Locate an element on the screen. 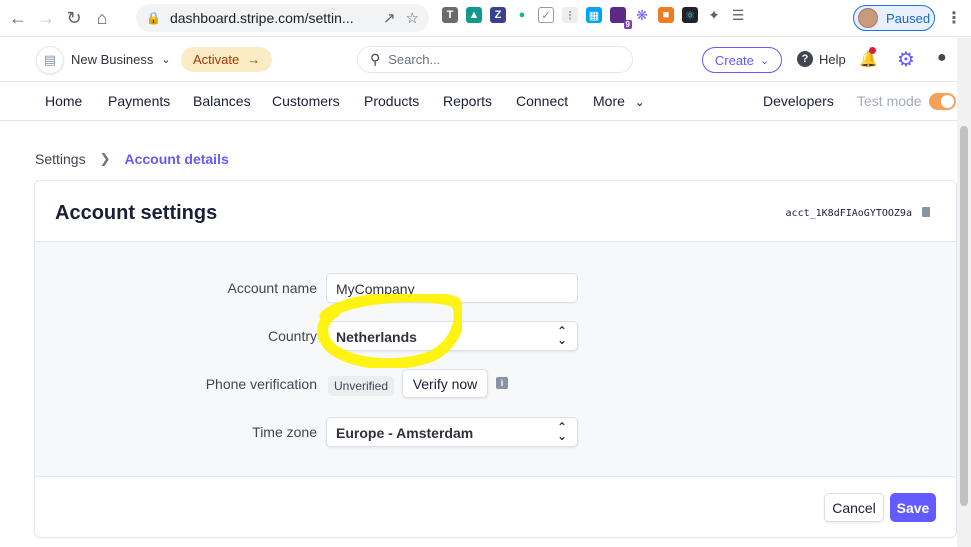 The height and width of the screenshot is (547, 971). bookmark-star-icon: ☆ is located at coordinates (412, 18).